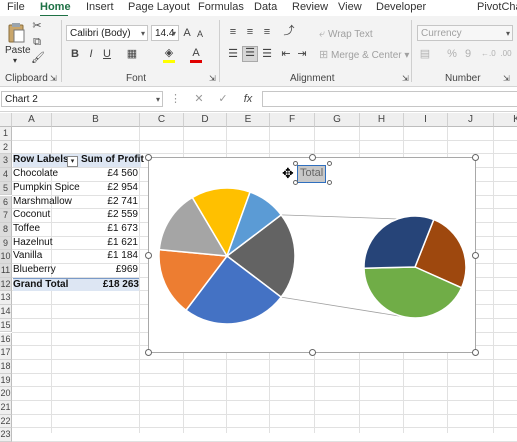 The width and height of the screenshot is (517, 442). Describe the element at coordinates (6, 243) in the screenshot. I see `row-header-9: 9` at that location.